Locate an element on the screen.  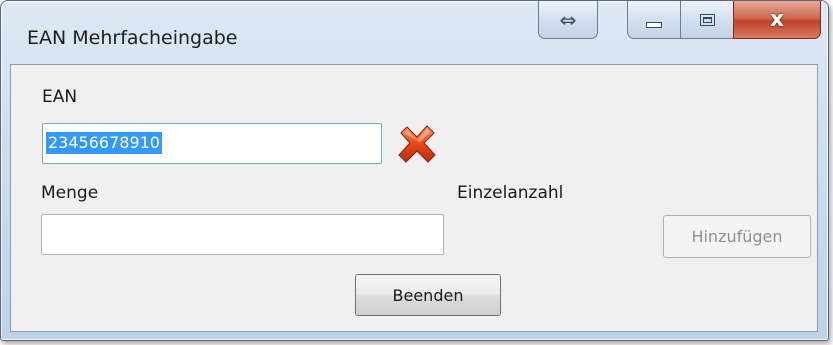
maximize-icon is located at coordinates (707, 19).